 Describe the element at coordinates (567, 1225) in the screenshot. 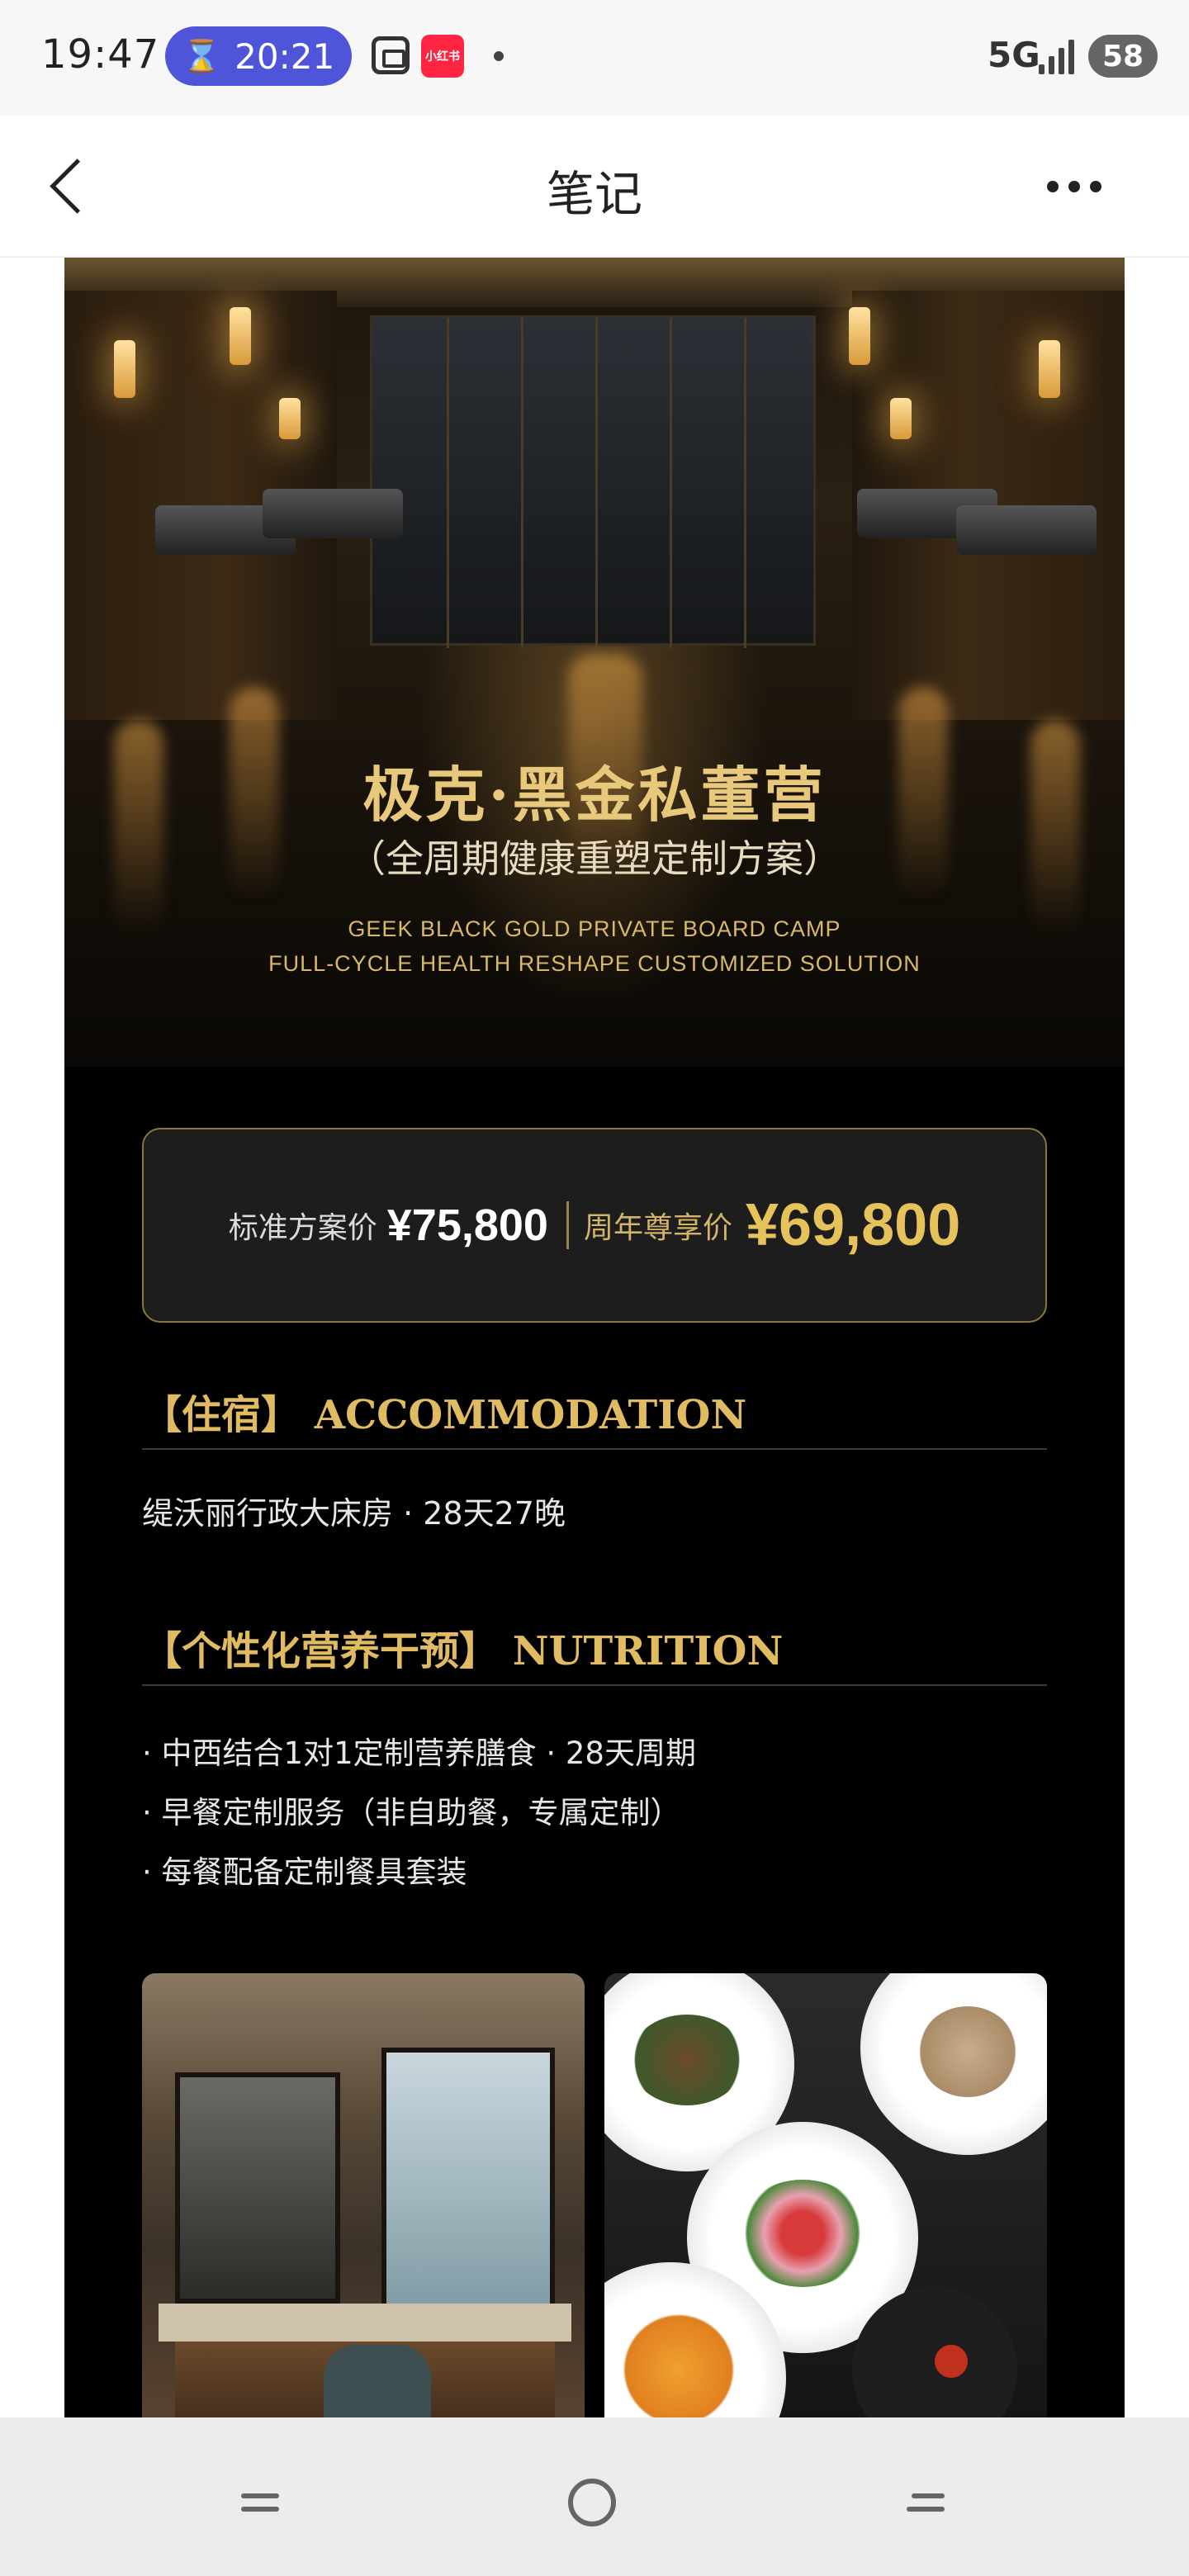

I see `price-divider` at that location.